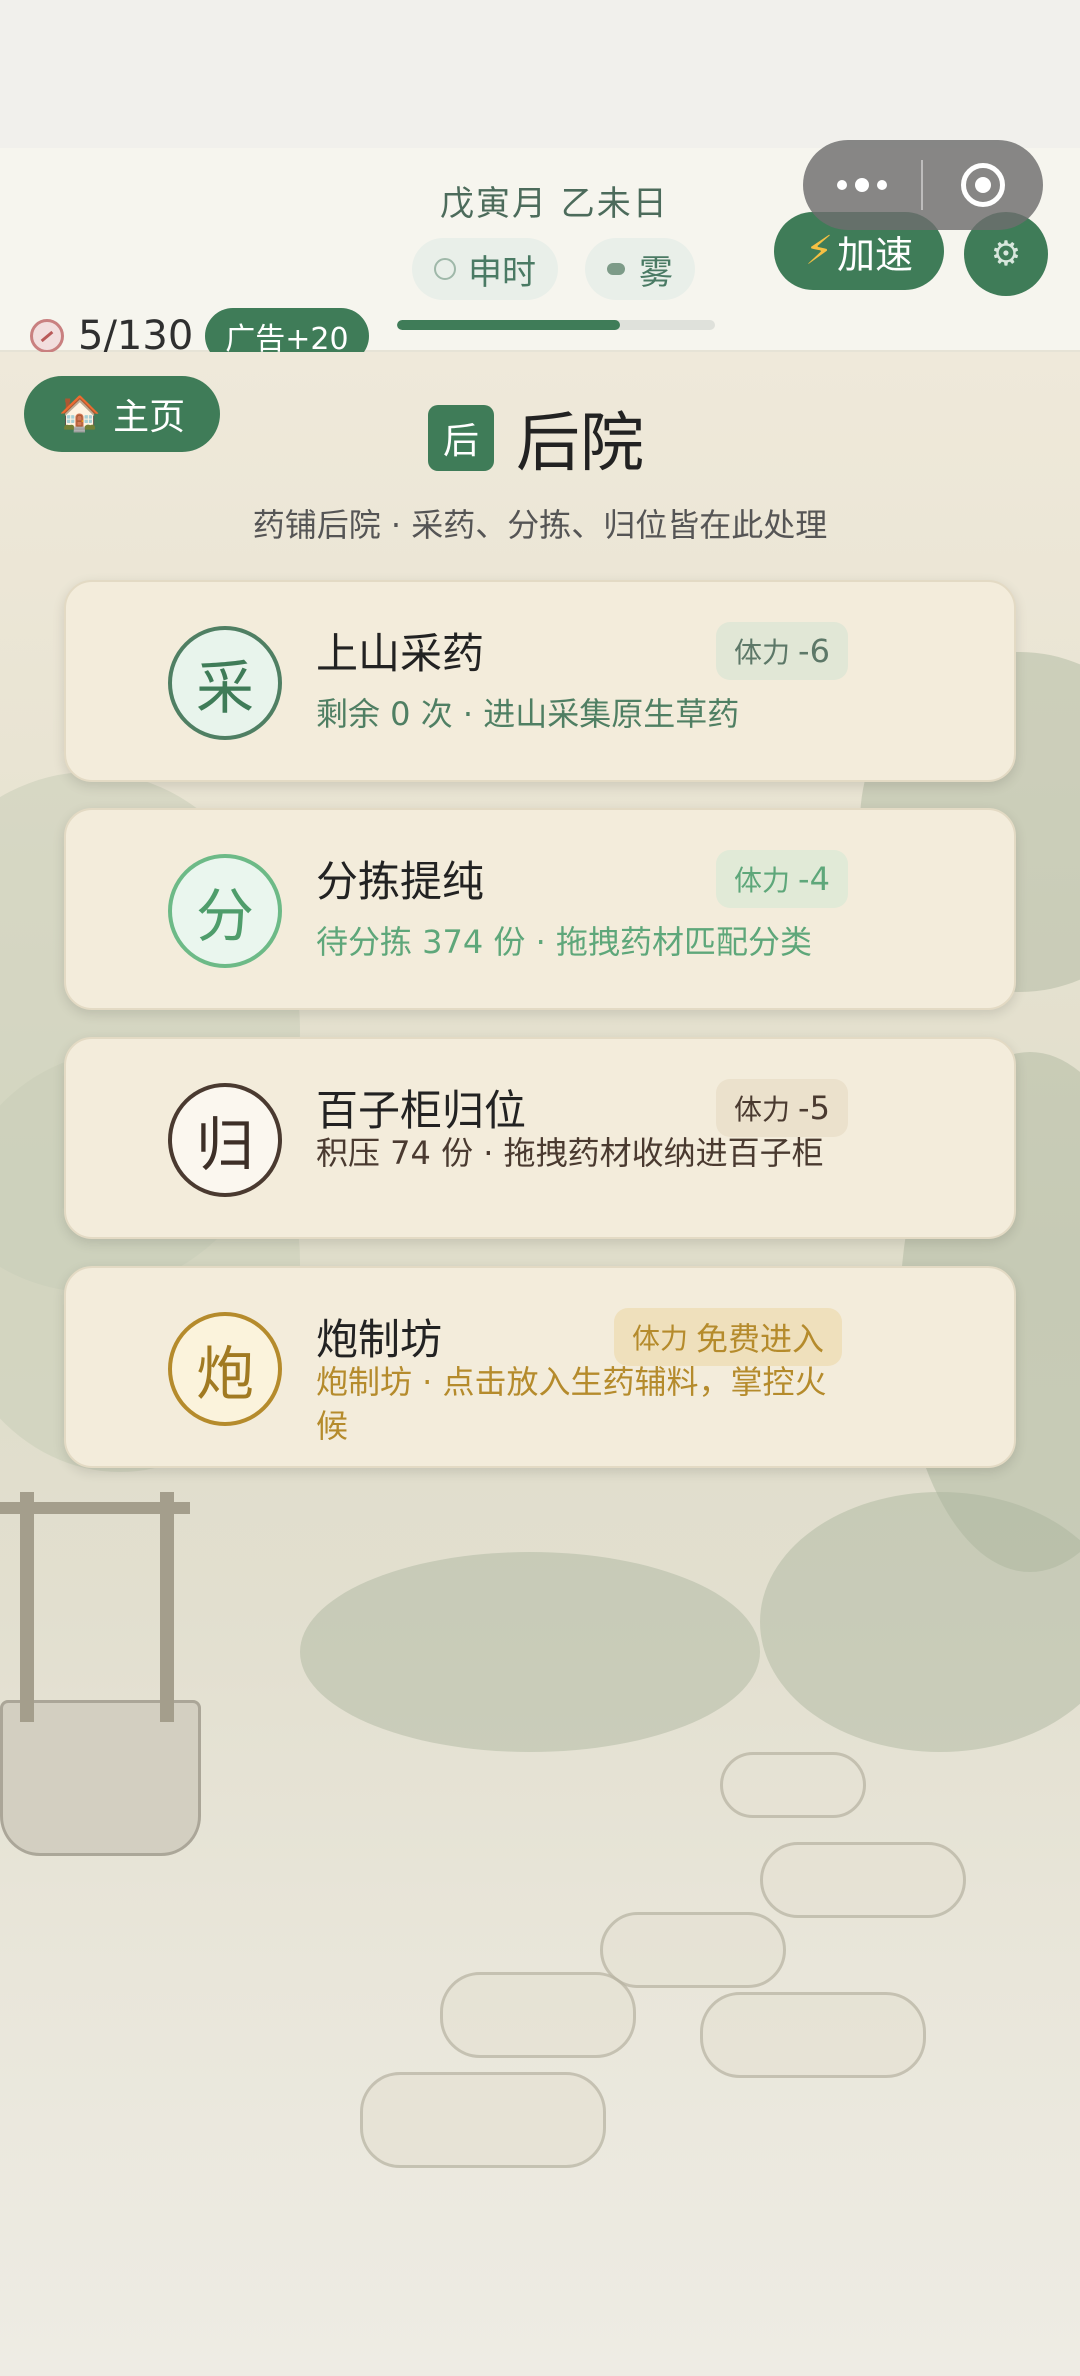 The height and width of the screenshot is (2376, 1080). Describe the element at coordinates (225, 1369) in the screenshot. I see `process-icon: 炮` at that location.